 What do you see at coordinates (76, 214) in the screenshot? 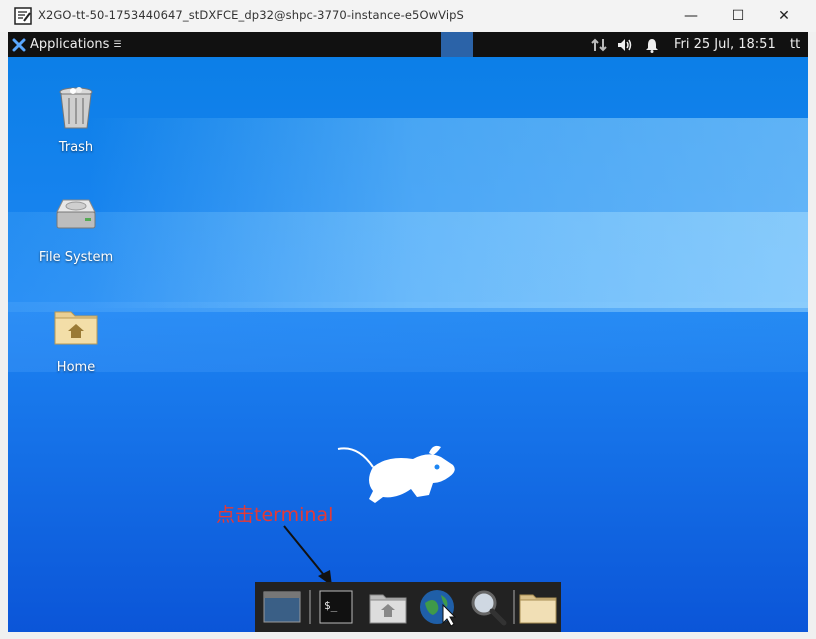
I see `hard-drive-icon` at bounding box center [76, 214].